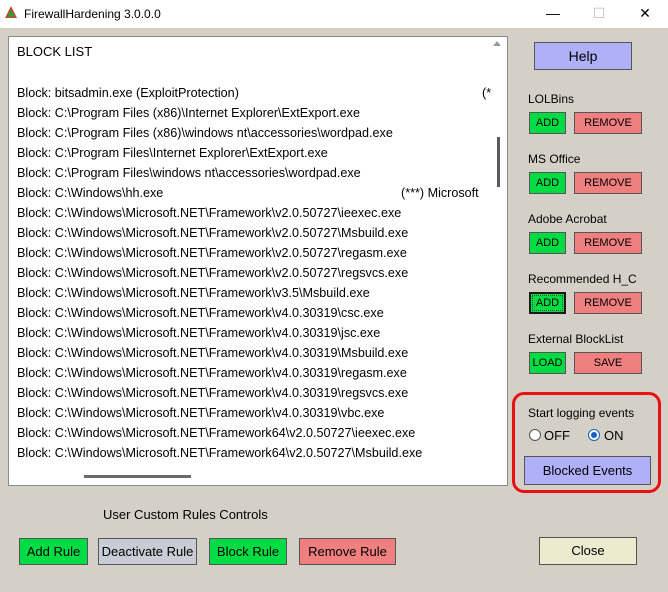 This screenshot has width=668, height=592. Describe the element at coordinates (608, 243) in the screenshot. I see `adobe-remove-button: REMOVE` at that location.